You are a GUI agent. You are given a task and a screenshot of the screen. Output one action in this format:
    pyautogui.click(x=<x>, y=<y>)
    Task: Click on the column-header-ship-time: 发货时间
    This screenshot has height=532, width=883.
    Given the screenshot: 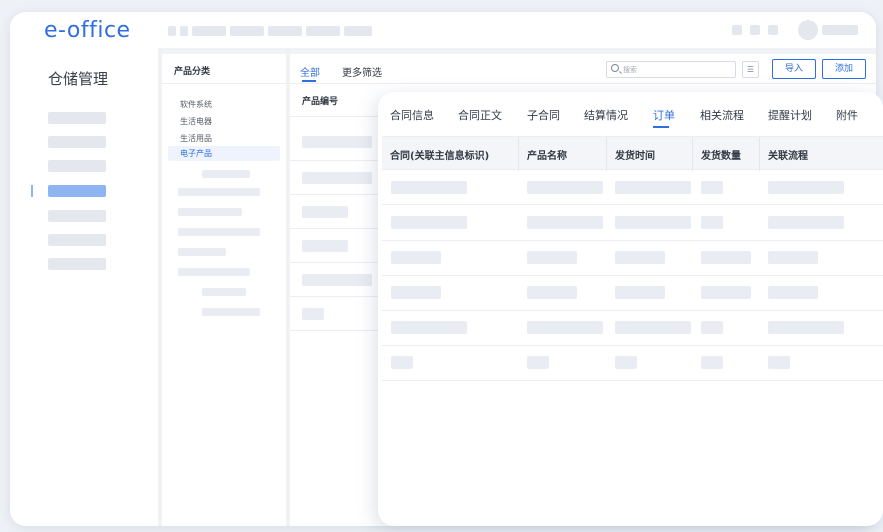 What is the action you would take?
    pyautogui.click(x=635, y=156)
    